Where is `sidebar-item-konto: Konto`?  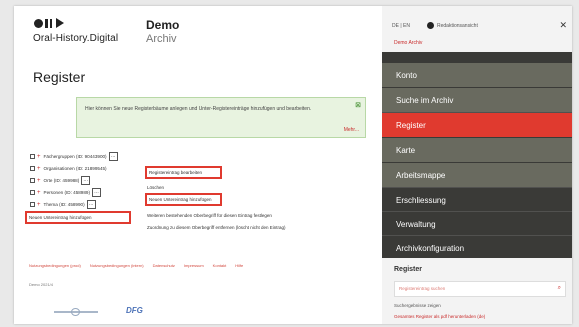 sidebar-item-konto: Konto is located at coordinates (477, 75).